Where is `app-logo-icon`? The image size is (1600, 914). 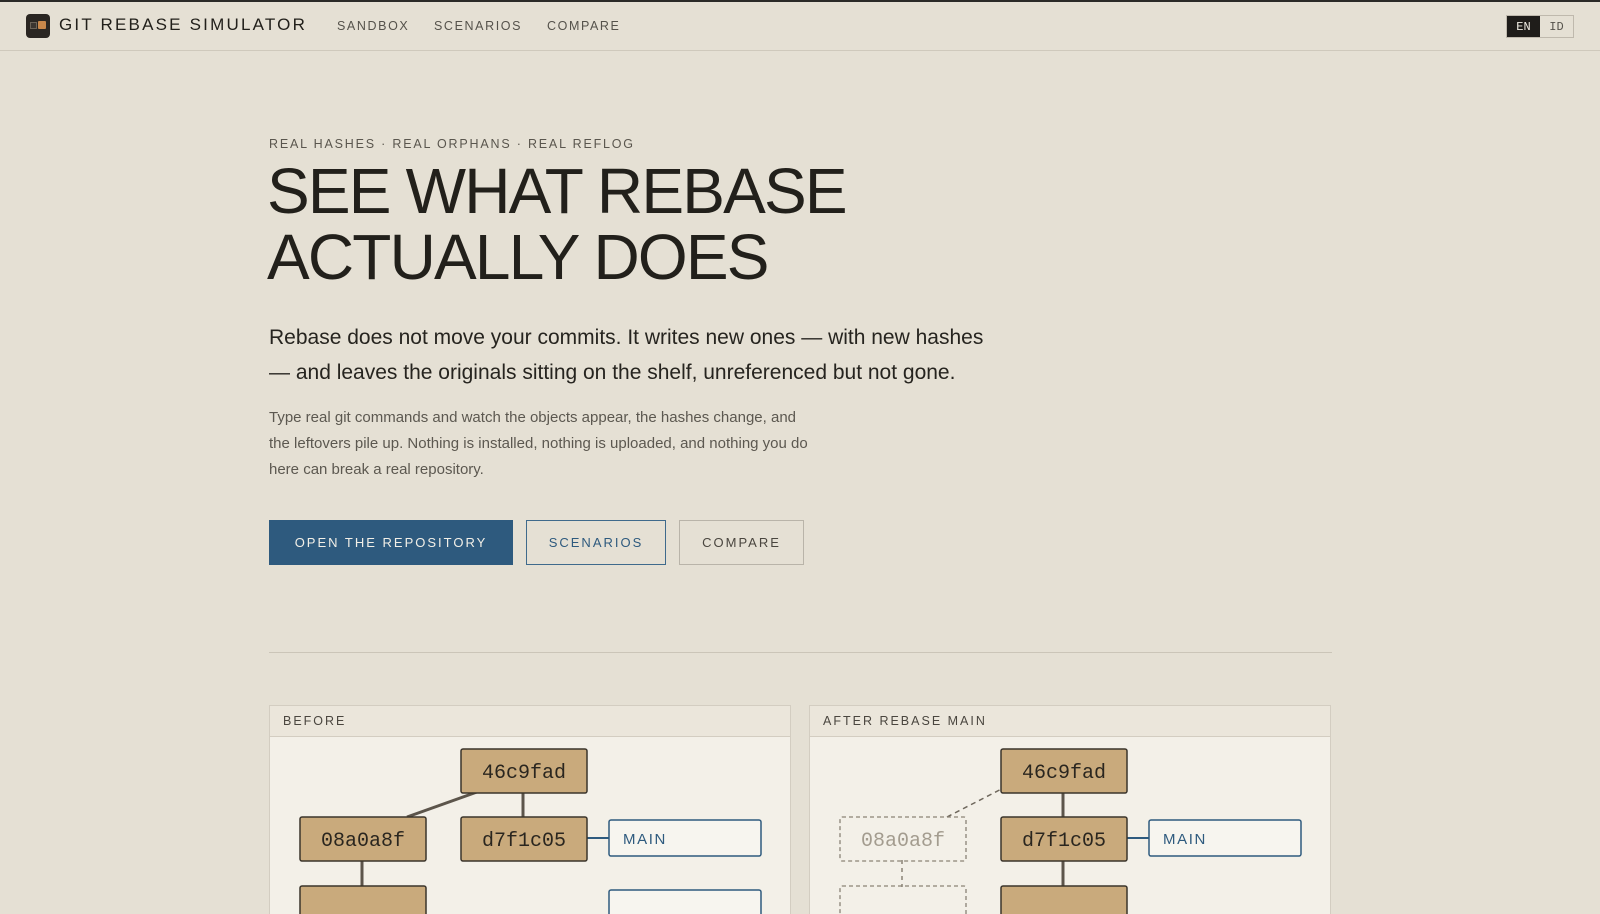
app-logo-icon is located at coordinates (38, 26).